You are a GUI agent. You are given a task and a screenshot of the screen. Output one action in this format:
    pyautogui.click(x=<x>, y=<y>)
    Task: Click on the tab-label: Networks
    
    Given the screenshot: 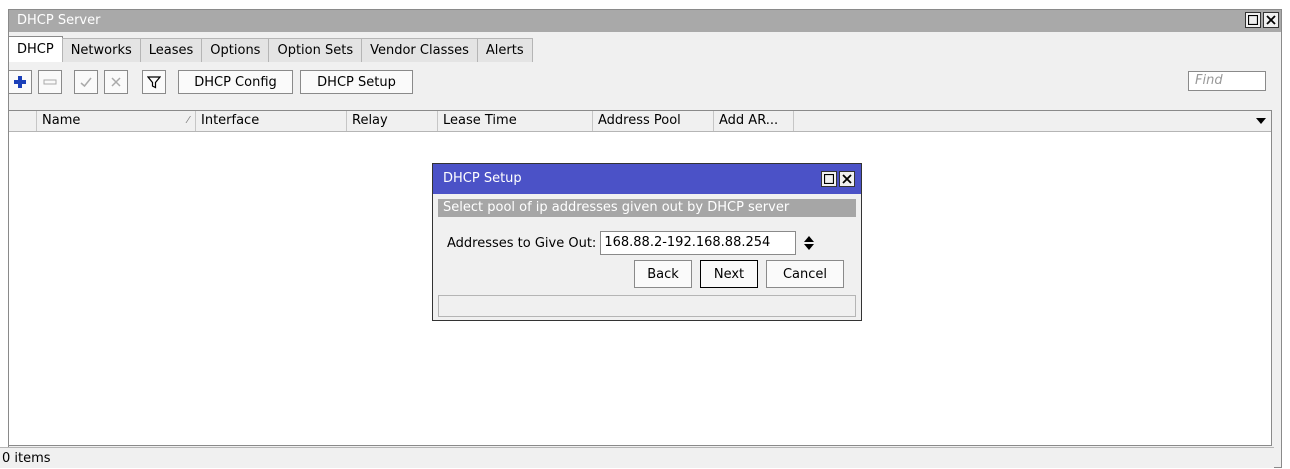 What is the action you would take?
    pyautogui.click(x=101, y=50)
    